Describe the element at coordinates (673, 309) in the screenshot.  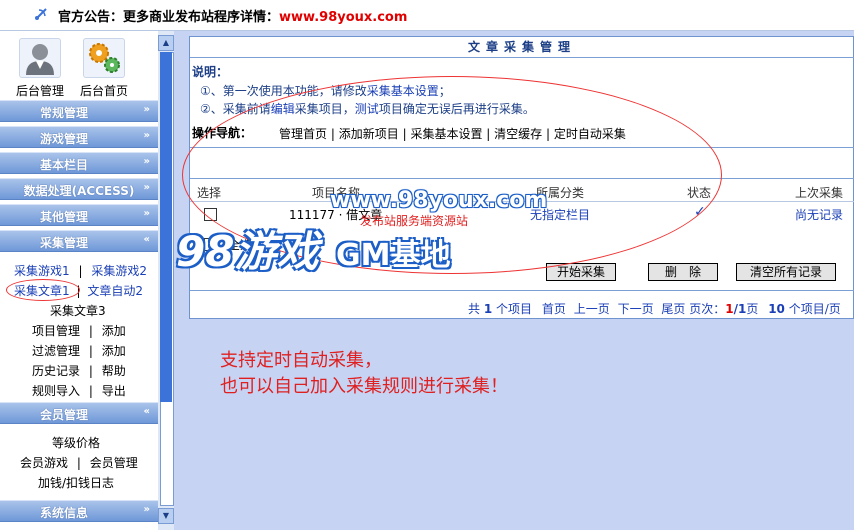
I see `pager-last: 尾页` at that location.